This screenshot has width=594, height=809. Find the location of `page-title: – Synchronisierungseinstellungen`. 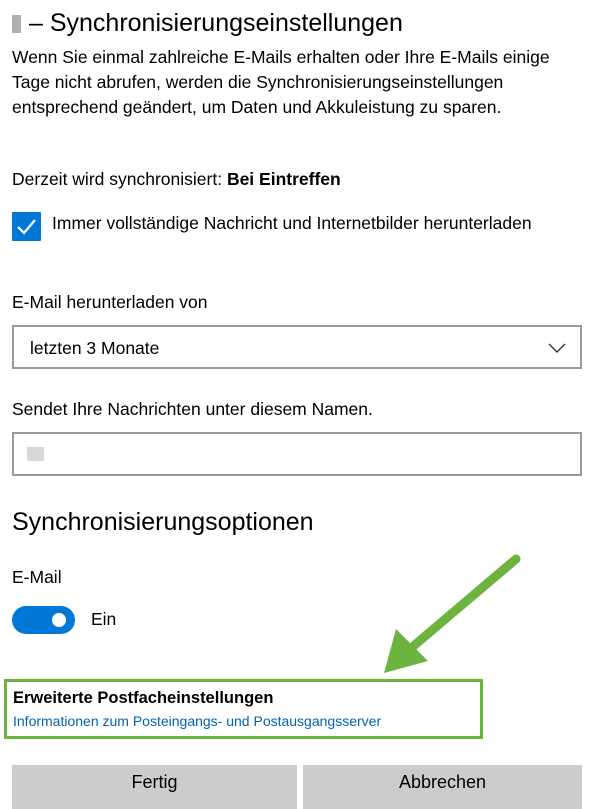

page-title: – Synchronisierungseinstellungen is located at coordinates (207, 23).